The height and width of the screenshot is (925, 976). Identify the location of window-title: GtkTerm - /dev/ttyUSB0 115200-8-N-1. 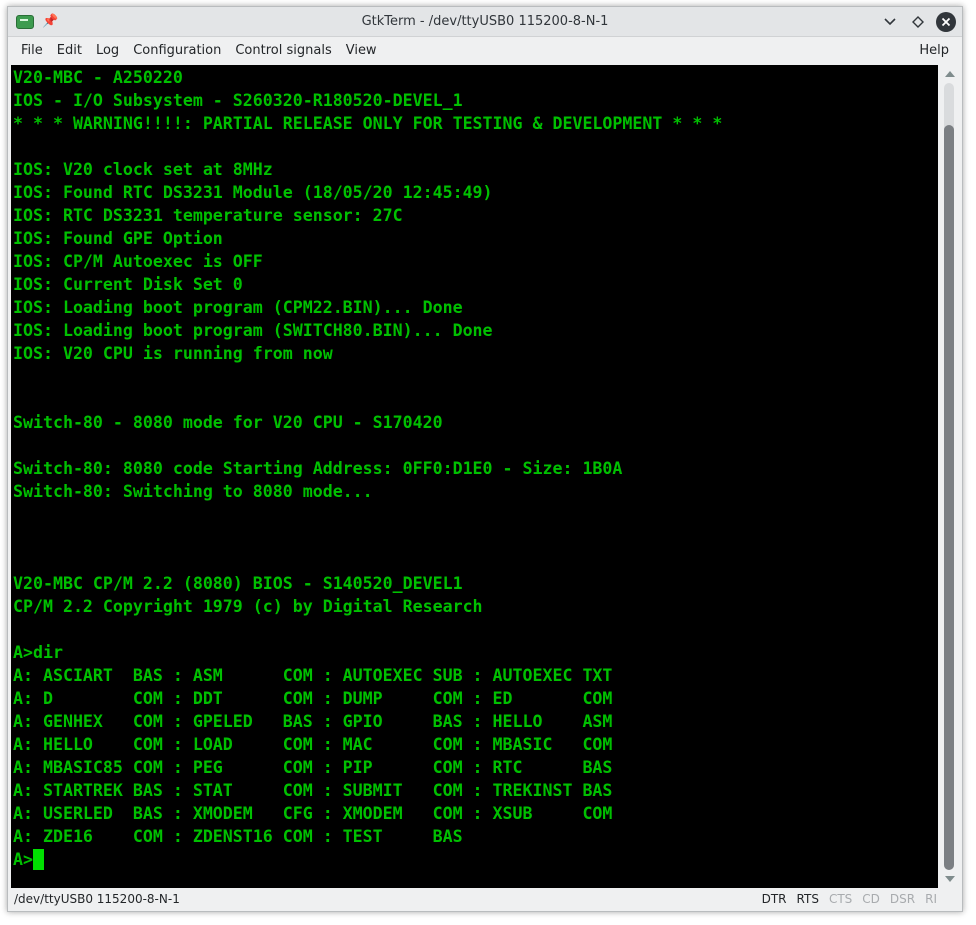
(485, 21).